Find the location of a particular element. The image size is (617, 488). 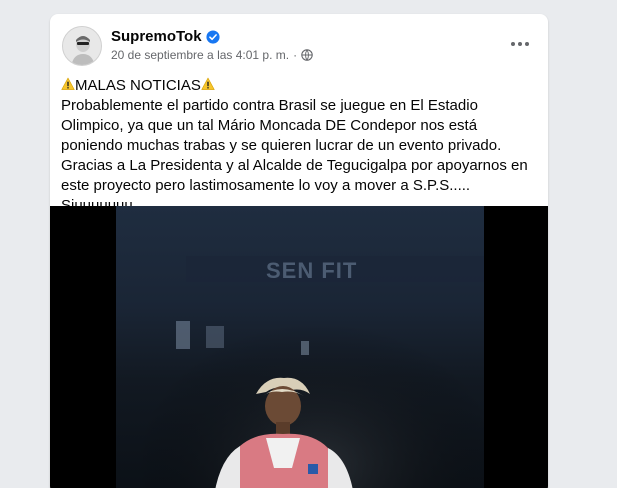

avatar is located at coordinates (82, 46).